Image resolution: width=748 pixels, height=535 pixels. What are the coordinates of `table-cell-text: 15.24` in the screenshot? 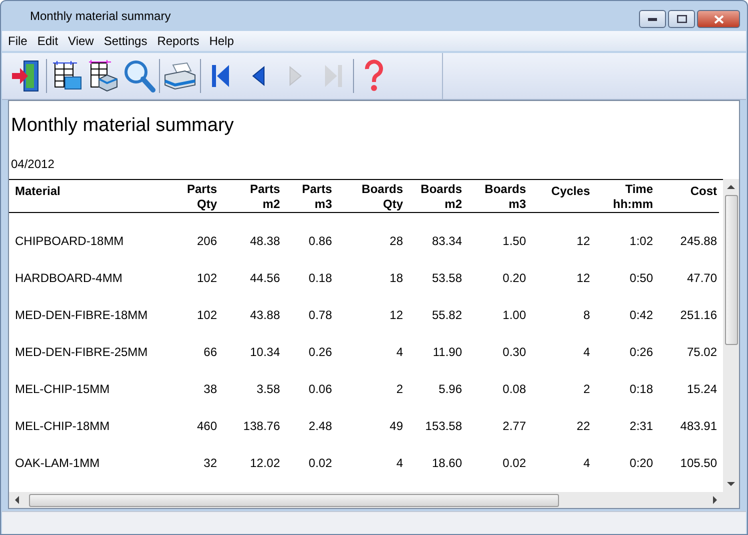 It's located at (701, 389).